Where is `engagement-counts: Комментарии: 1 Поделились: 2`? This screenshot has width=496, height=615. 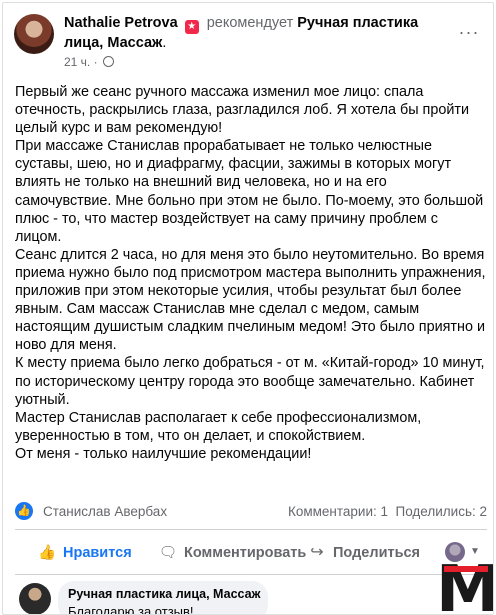
engagement-counts: Комментарии: 1 Поделились: 2 is located at coordinates (387, 512).